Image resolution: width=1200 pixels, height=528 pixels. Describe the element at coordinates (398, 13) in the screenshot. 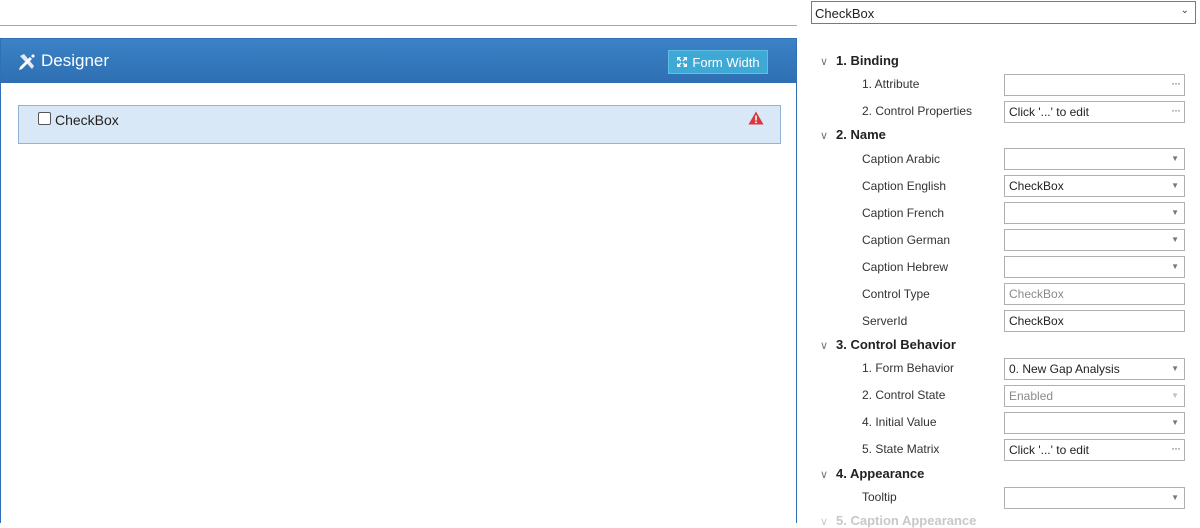

I see `top-toolbar-strip` at that location.